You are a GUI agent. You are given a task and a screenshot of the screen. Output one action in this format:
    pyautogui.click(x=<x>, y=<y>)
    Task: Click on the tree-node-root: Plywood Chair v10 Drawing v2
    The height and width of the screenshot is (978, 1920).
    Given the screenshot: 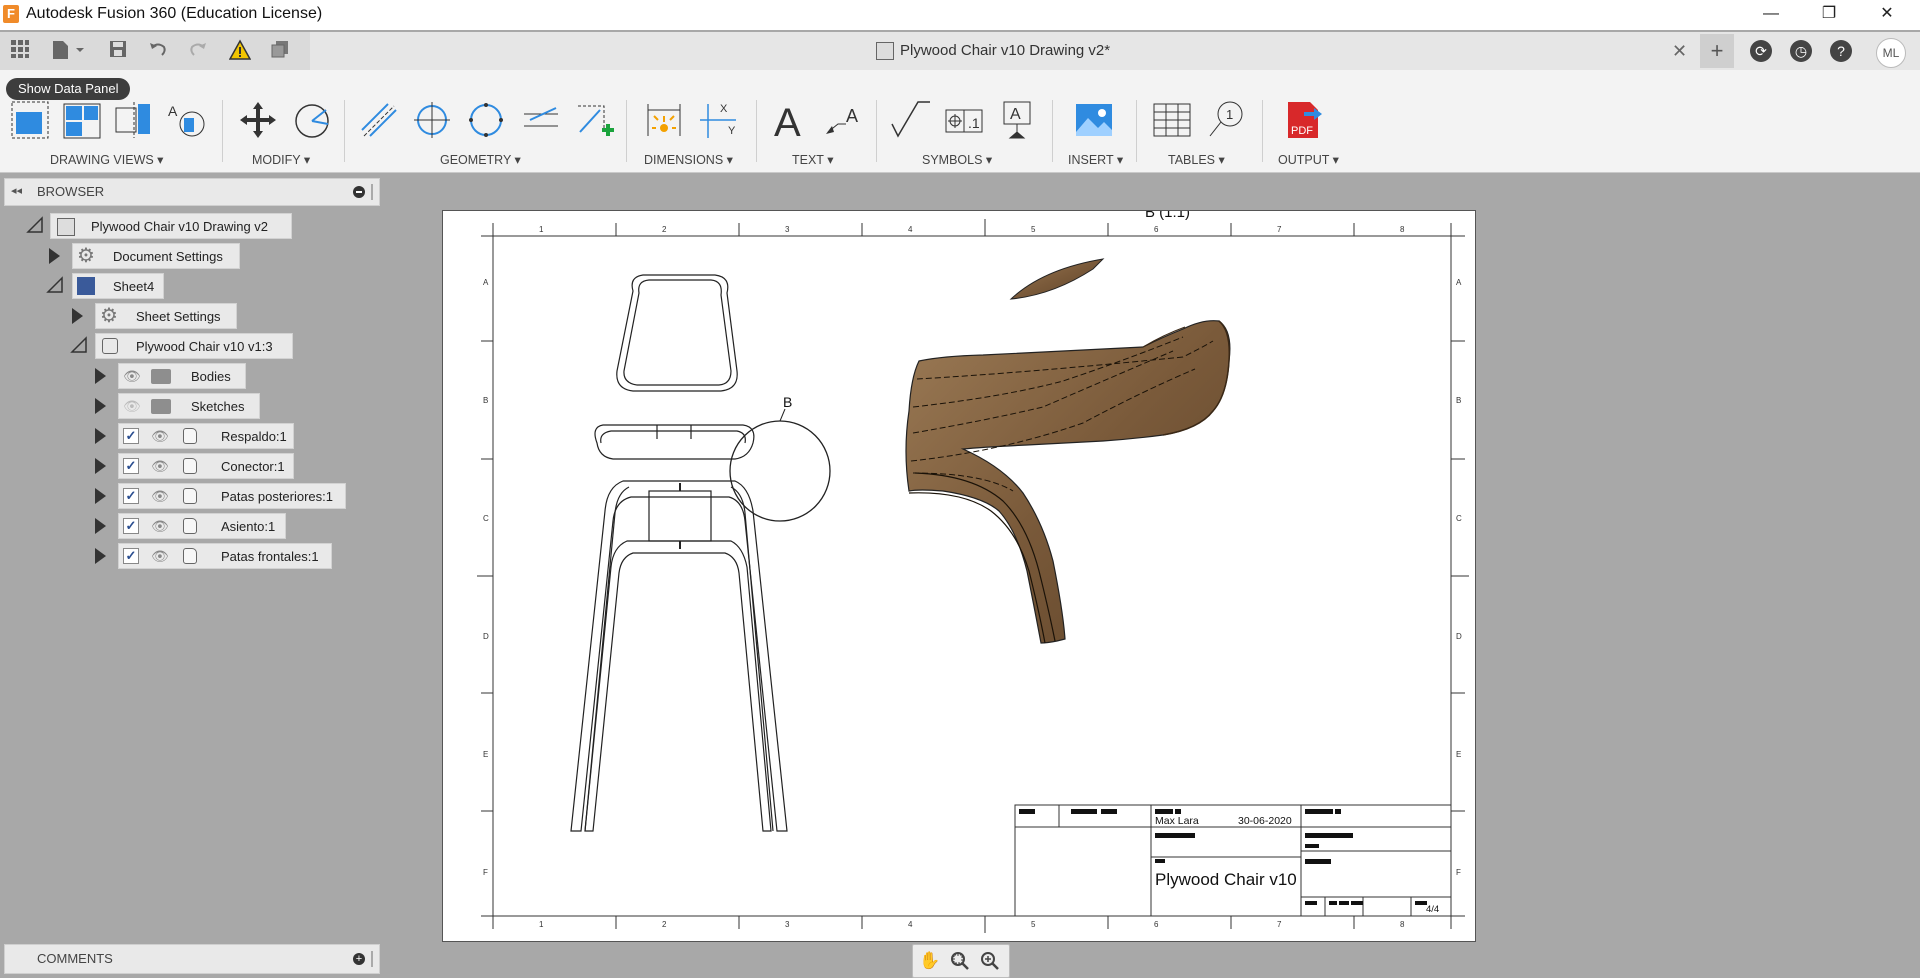 What is the action you would take?
    pyautogui.click(x=171, y=226)
    